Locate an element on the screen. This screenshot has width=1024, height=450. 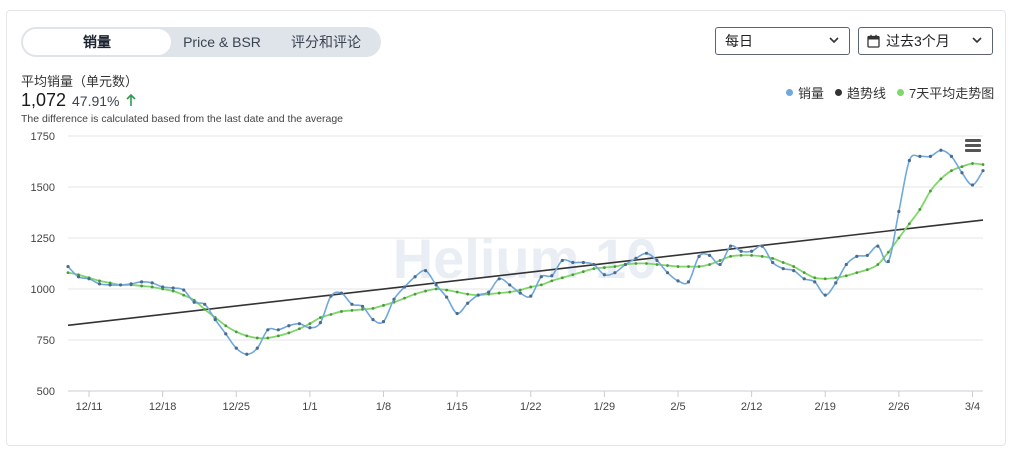
x-tick-label: 1/15 is located at coordinates (456, 407).